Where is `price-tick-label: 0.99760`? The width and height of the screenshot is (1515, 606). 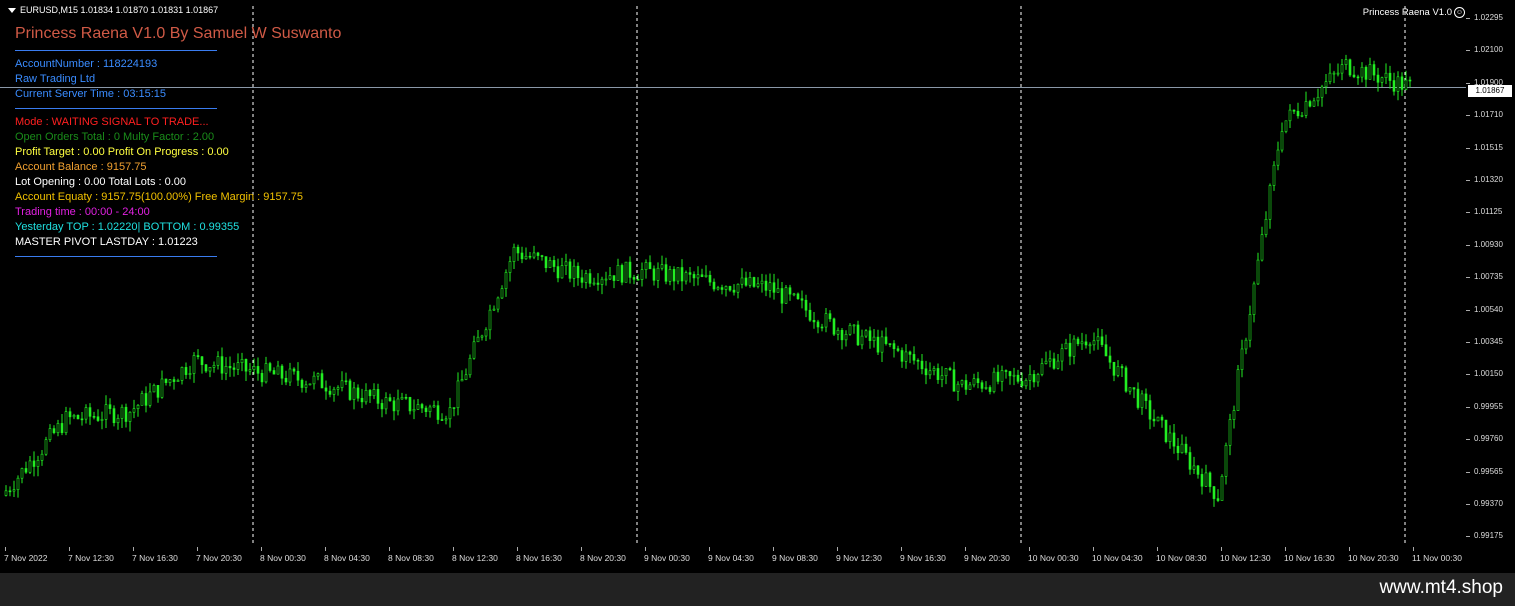 price-tick-label: 0.99760 is located at coordinates (1488, 439).